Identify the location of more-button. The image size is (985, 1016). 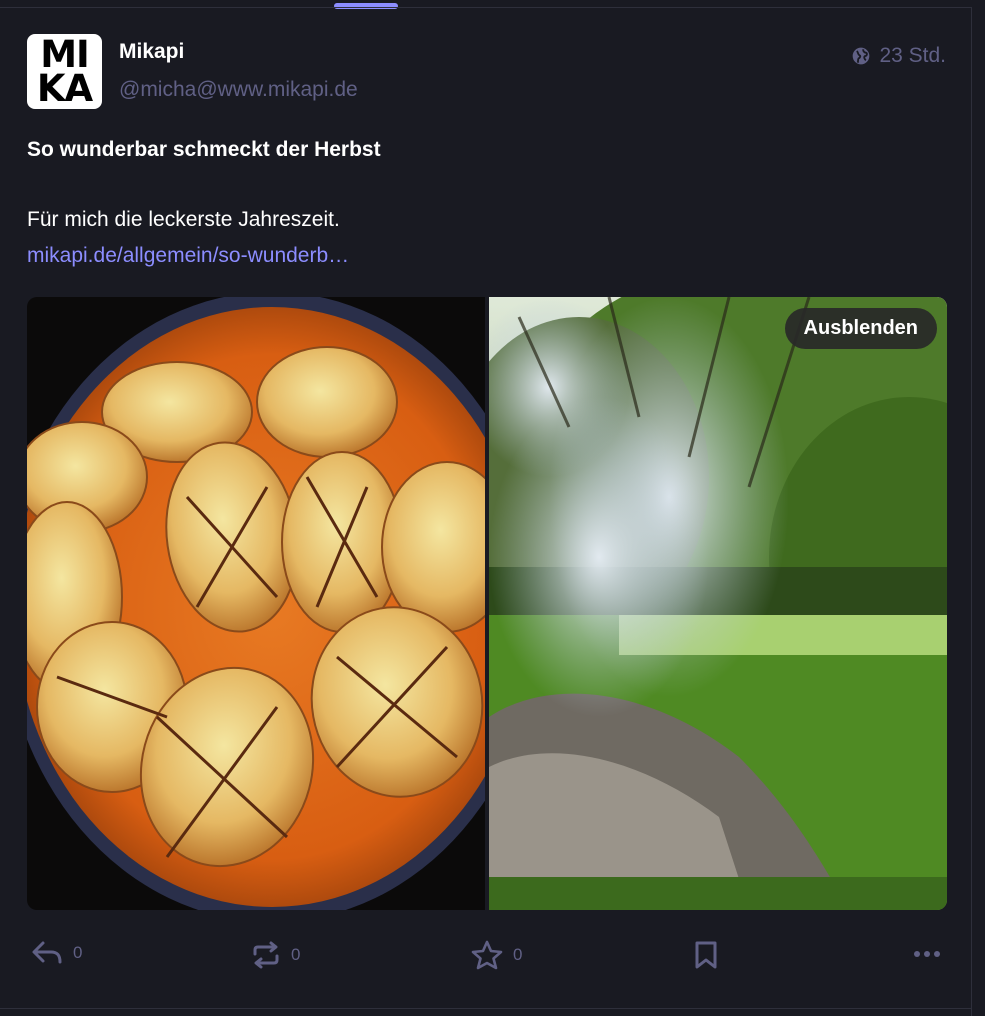
(927, 954).